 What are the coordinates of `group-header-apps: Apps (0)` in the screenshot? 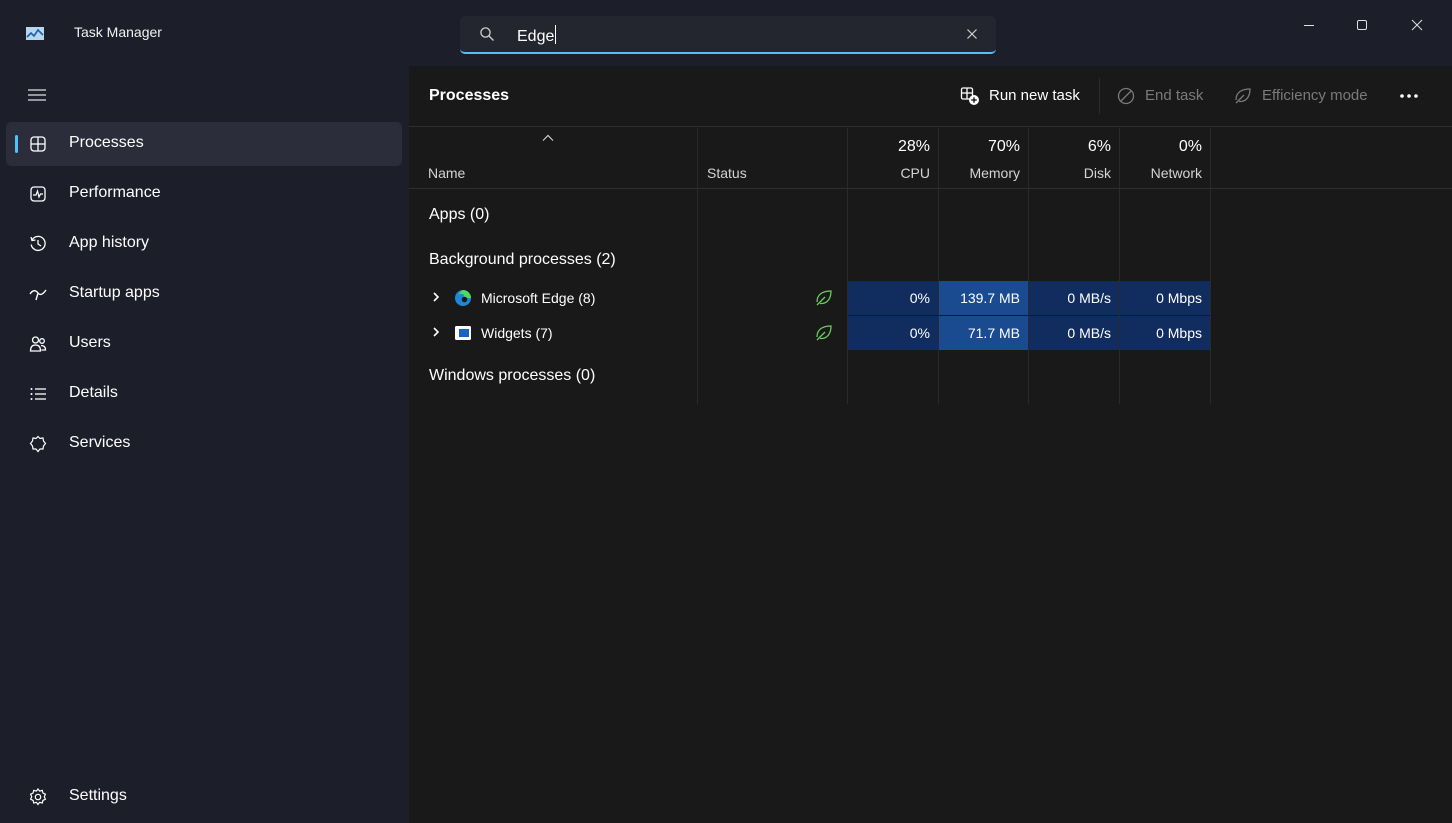 It's located at (459, 214).